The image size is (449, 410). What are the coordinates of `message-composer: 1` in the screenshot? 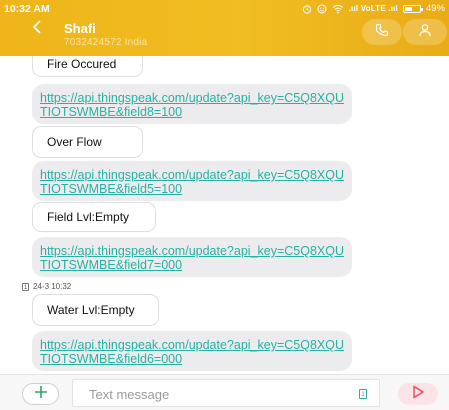 It's located at (224, 392).